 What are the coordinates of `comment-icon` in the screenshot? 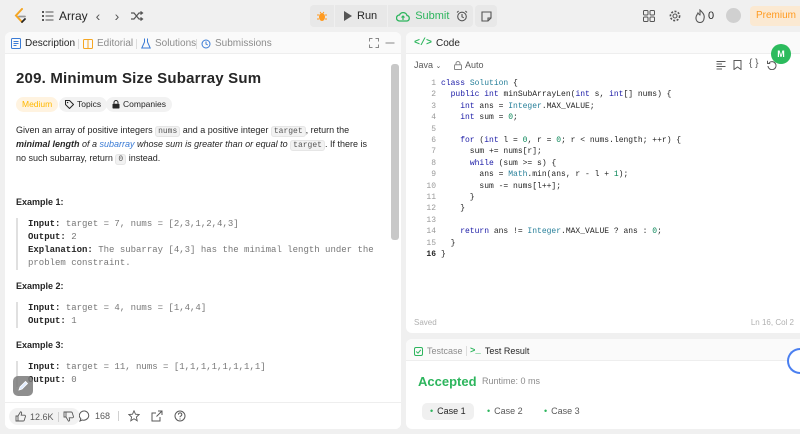 It's located at (85, 416).